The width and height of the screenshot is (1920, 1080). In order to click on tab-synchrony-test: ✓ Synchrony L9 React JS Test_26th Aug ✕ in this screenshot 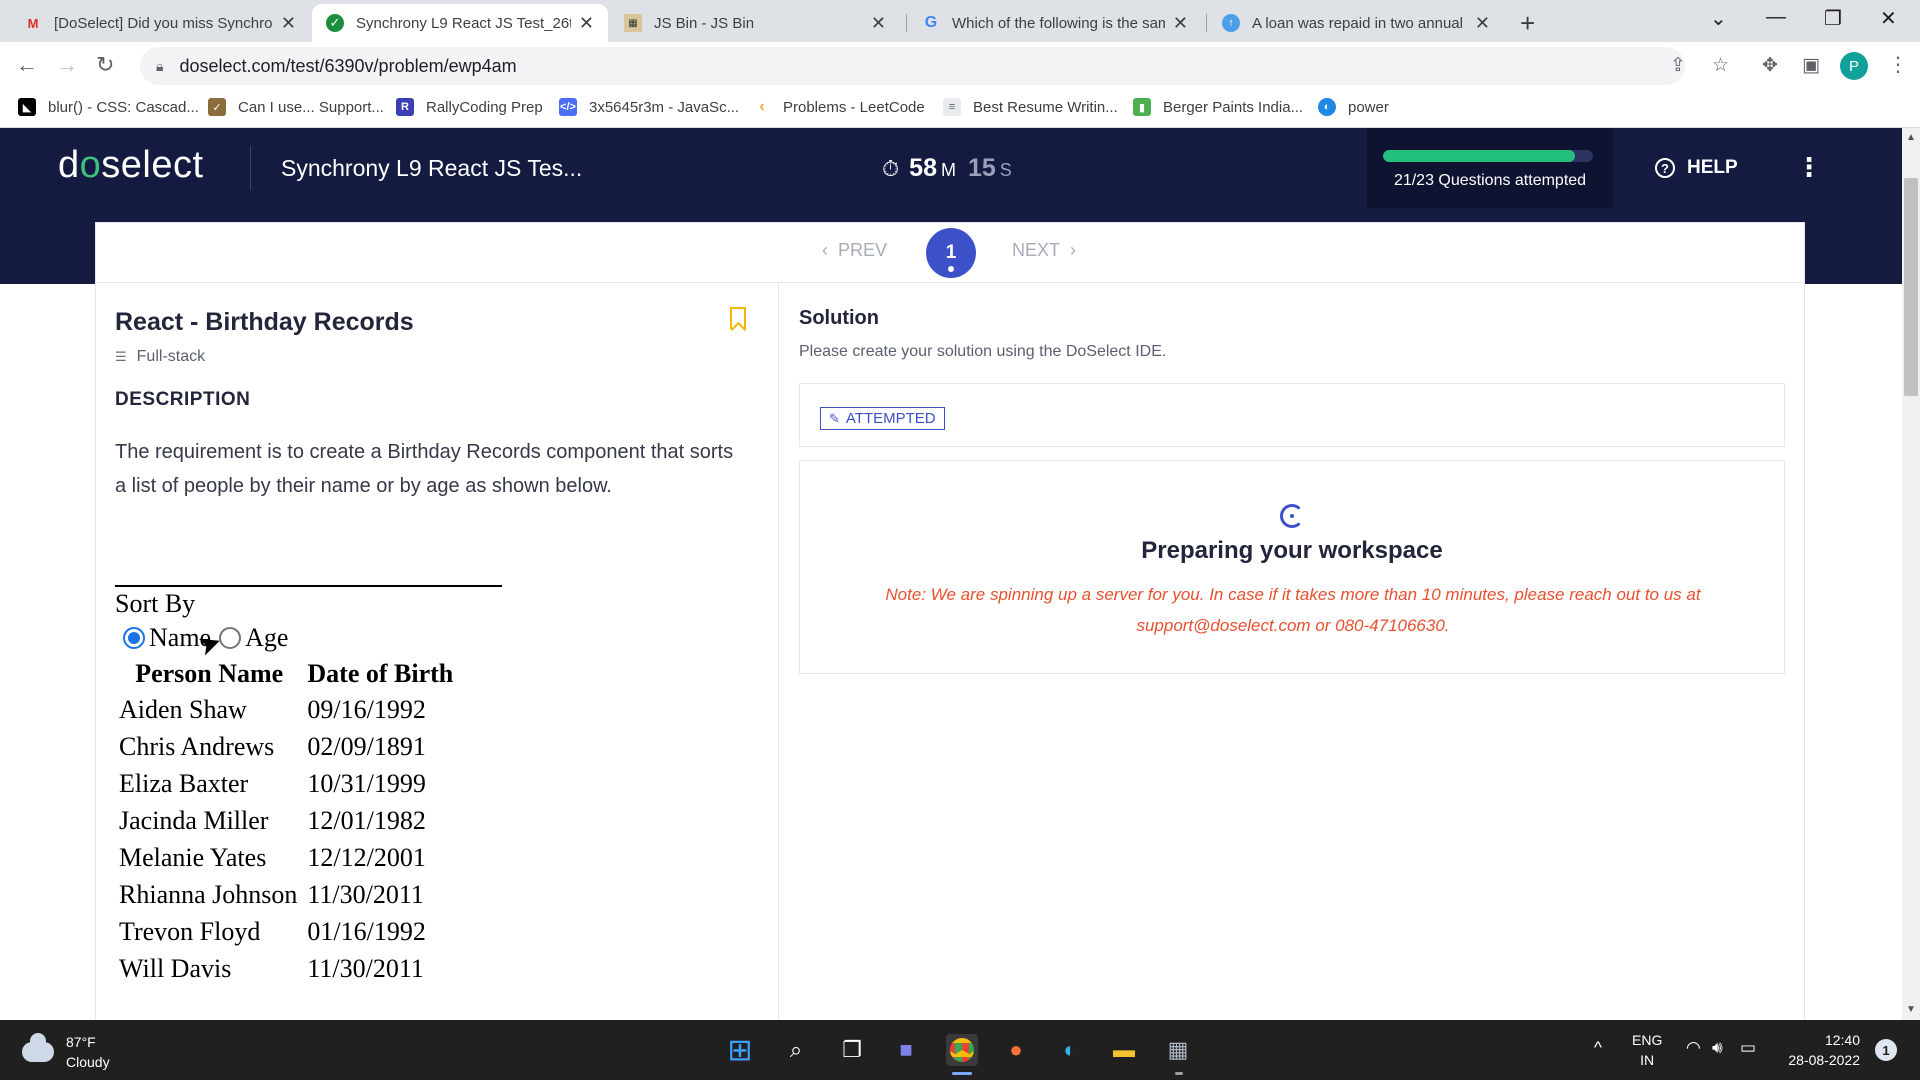, I will do `click(460, 23)`.